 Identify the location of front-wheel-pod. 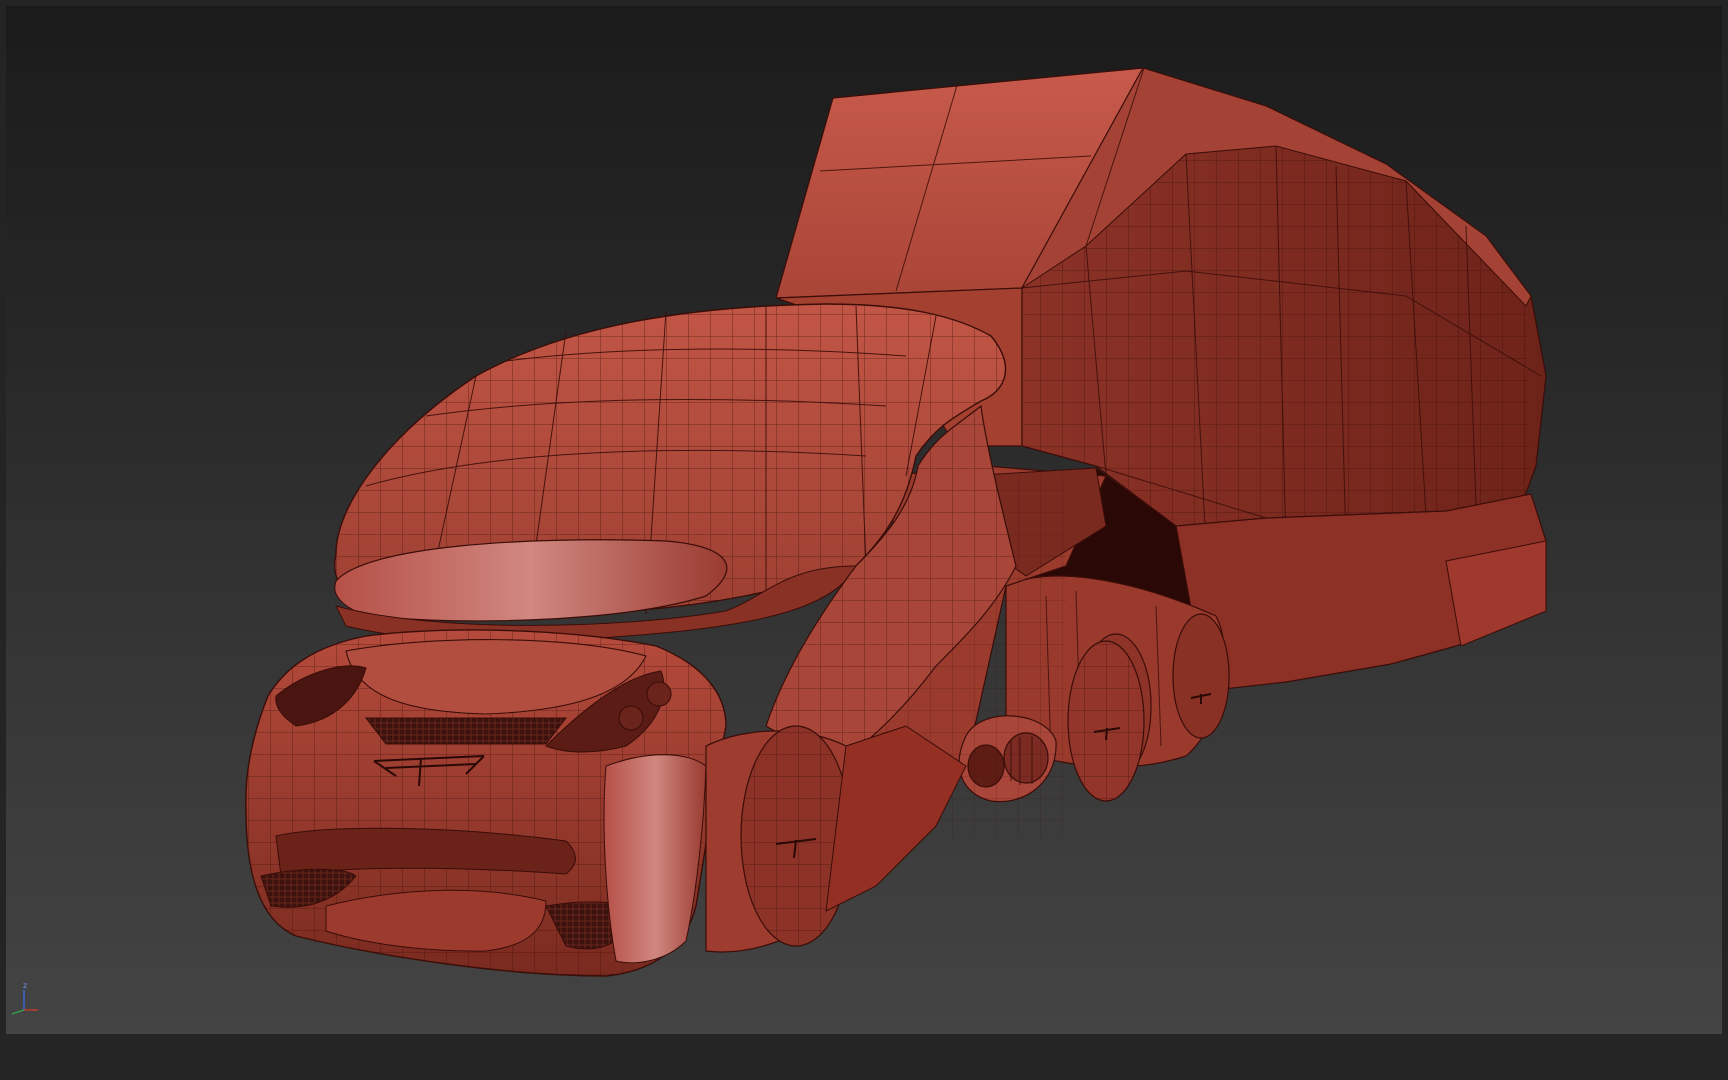
(836, 839).